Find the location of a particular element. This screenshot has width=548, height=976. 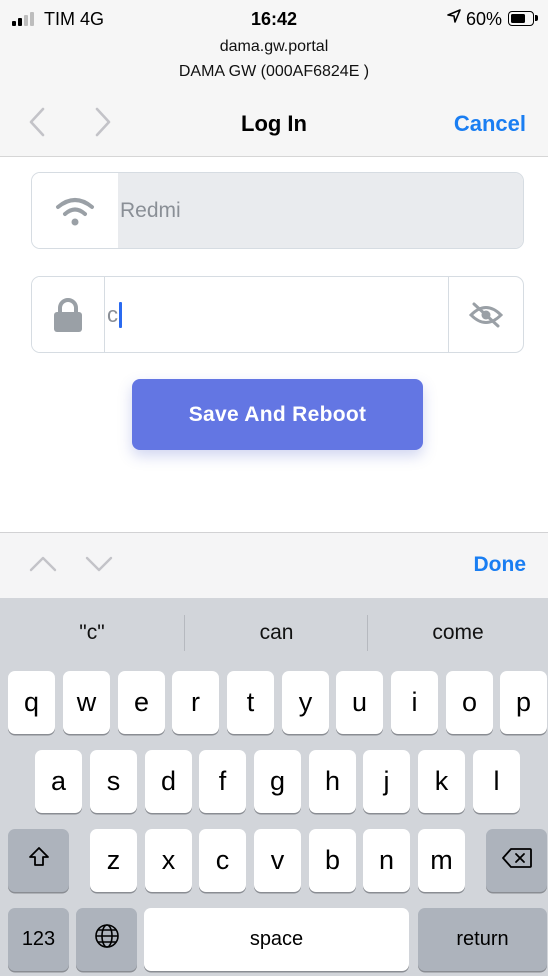

key-k: k is located at coordinates (441, 781).